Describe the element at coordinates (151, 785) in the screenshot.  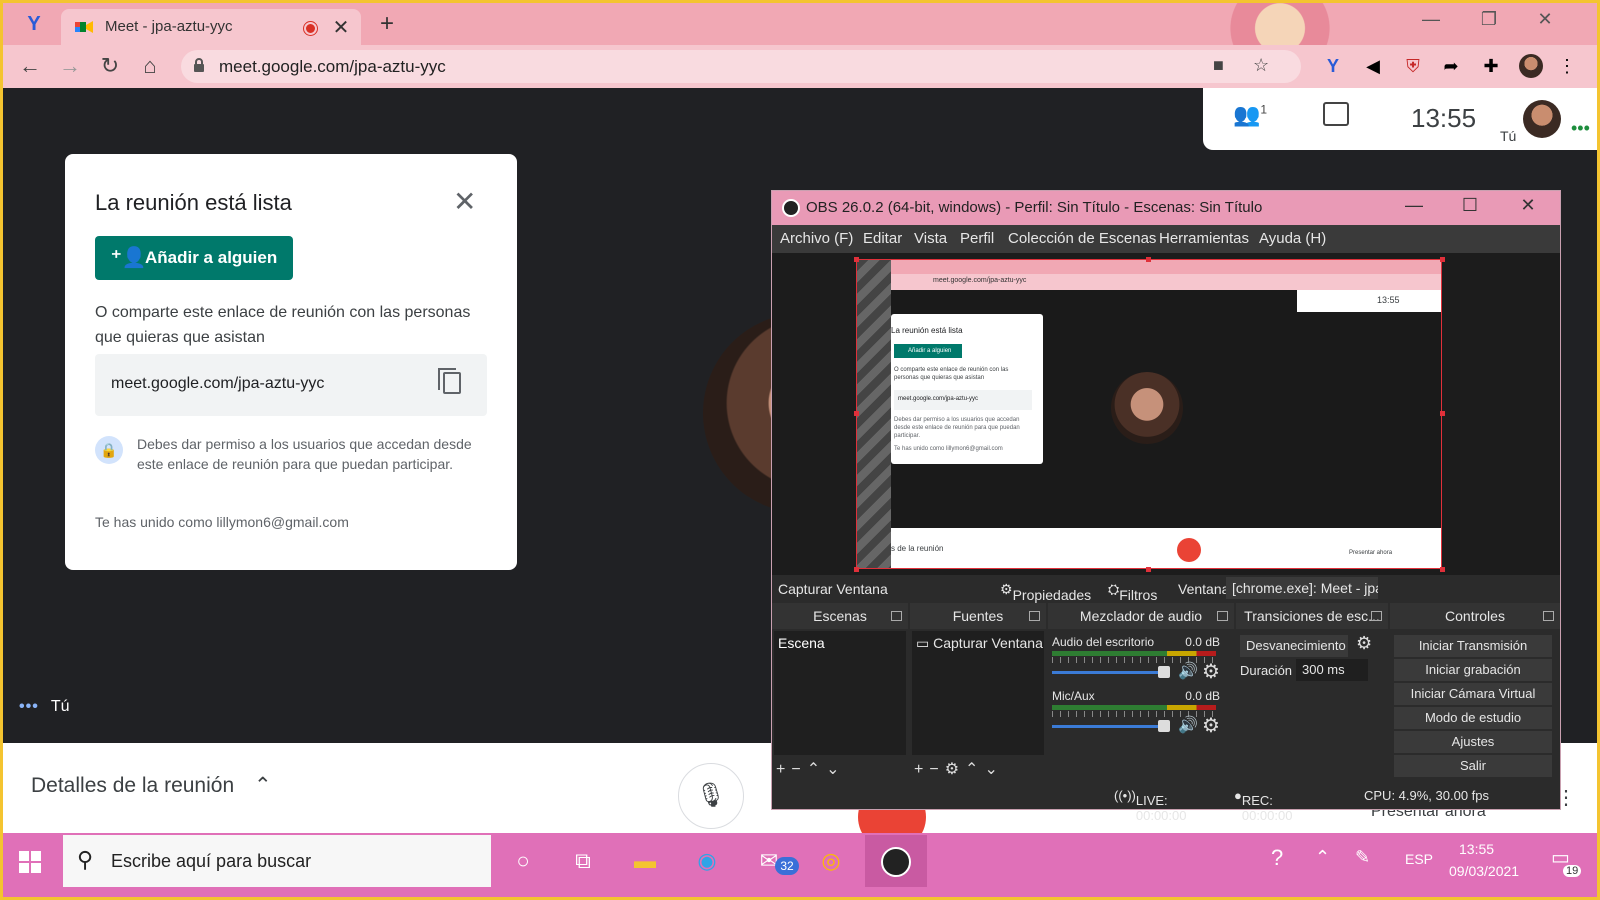
I see `meeting-details-button: Detalles de la reunión ⌃` at that location.